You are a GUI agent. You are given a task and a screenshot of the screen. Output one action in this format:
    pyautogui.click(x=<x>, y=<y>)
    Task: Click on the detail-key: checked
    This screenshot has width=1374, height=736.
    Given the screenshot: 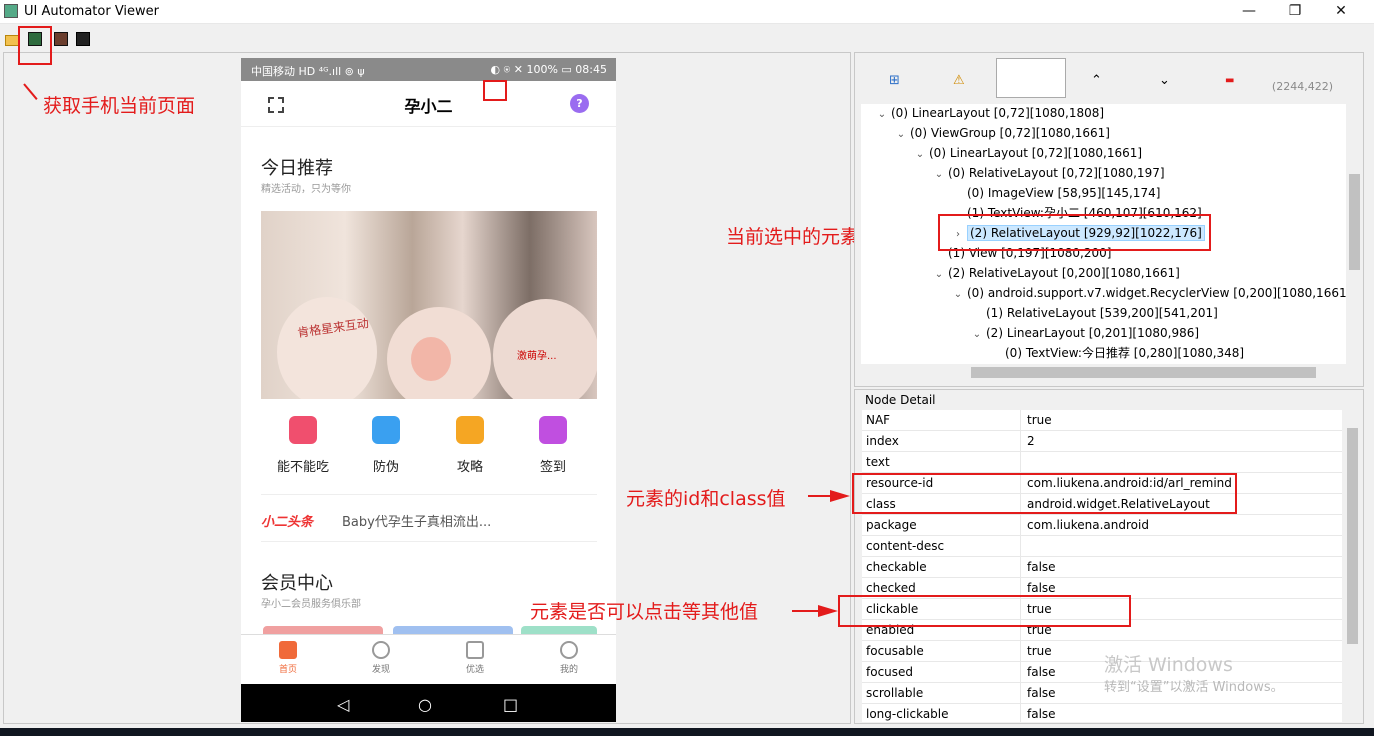 What is the action you would take?
    pyautogui.click(x=891, y=588)
    